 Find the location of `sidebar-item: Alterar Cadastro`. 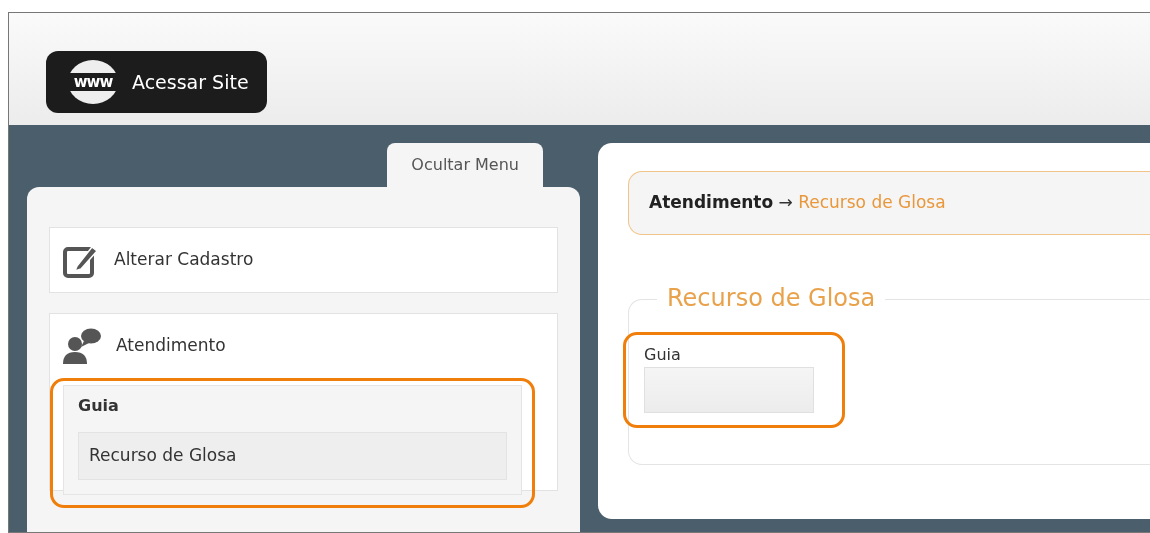

sidebar-item: Alterar Cadastro is located at coordinates (303, 260).